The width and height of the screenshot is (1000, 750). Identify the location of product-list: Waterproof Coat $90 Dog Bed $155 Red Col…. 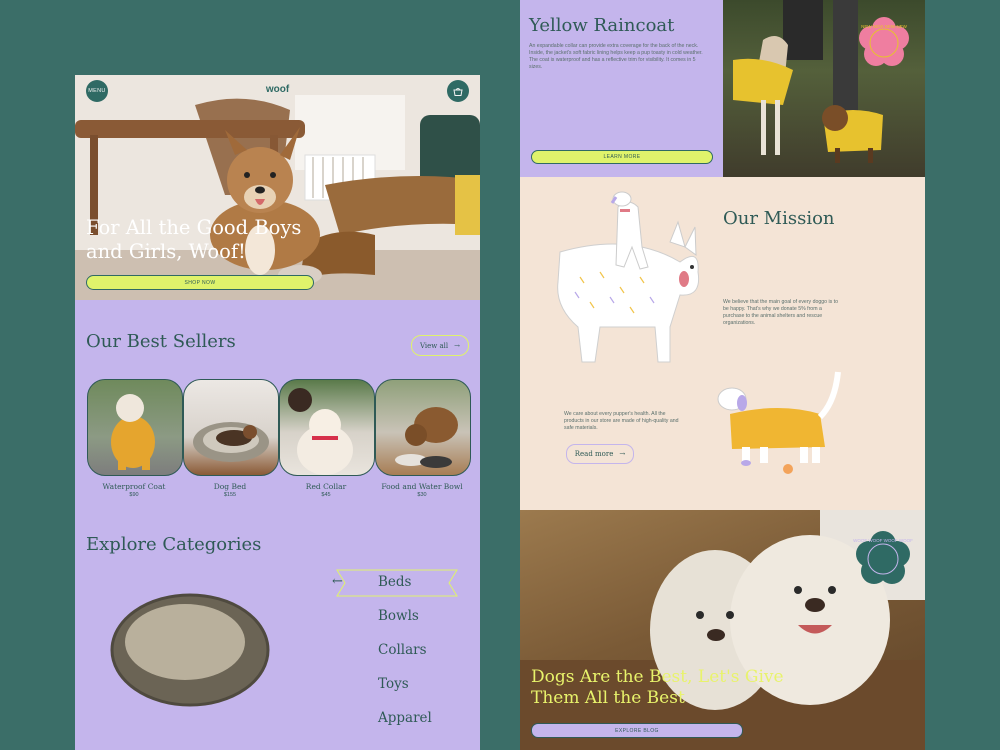
(279, 439).